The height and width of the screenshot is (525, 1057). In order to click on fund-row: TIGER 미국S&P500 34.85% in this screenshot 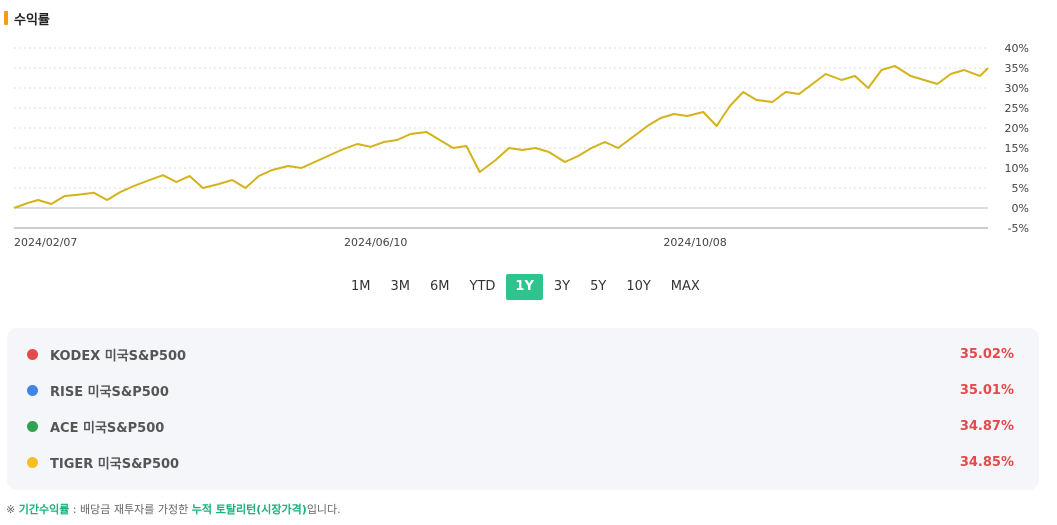, I will do `click(523, 462)`.